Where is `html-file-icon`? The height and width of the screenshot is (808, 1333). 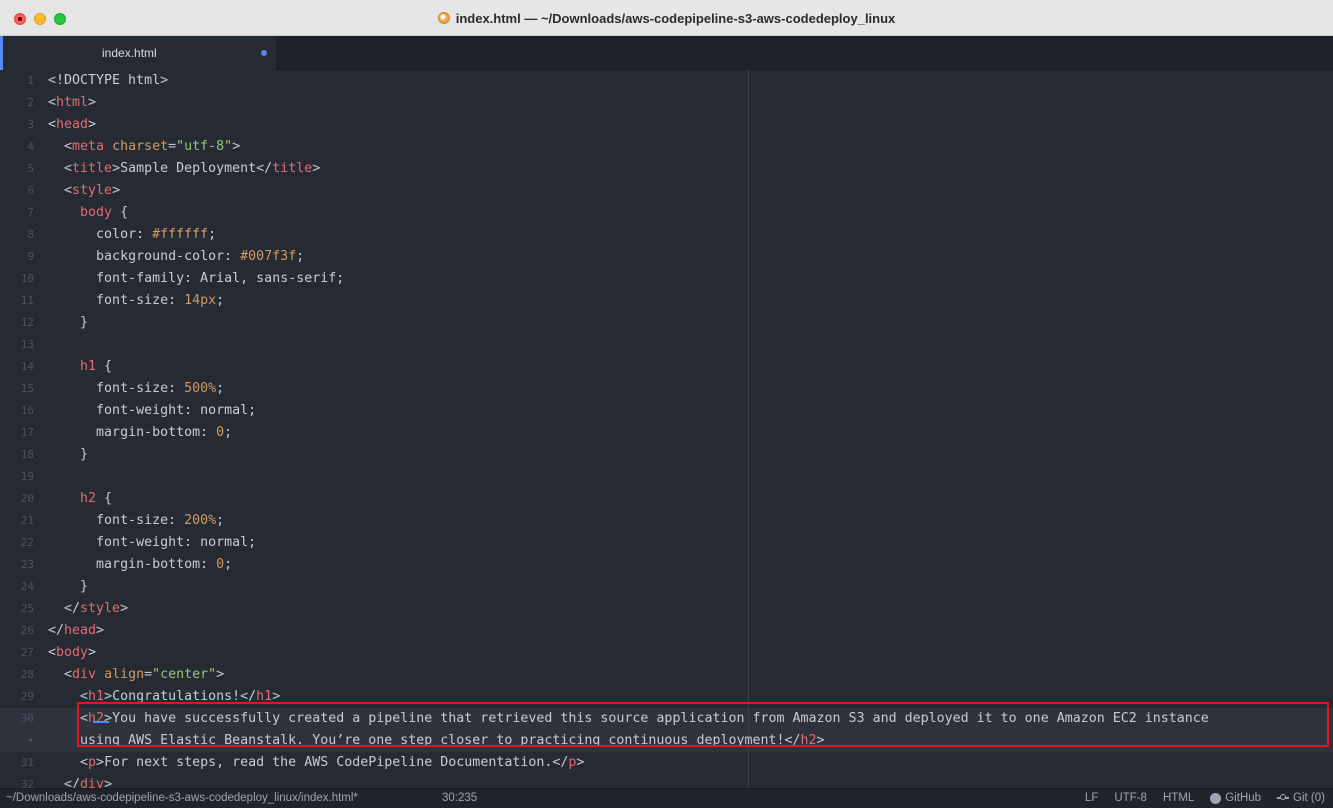 html-file-icon is located at coordinates (443, 18).